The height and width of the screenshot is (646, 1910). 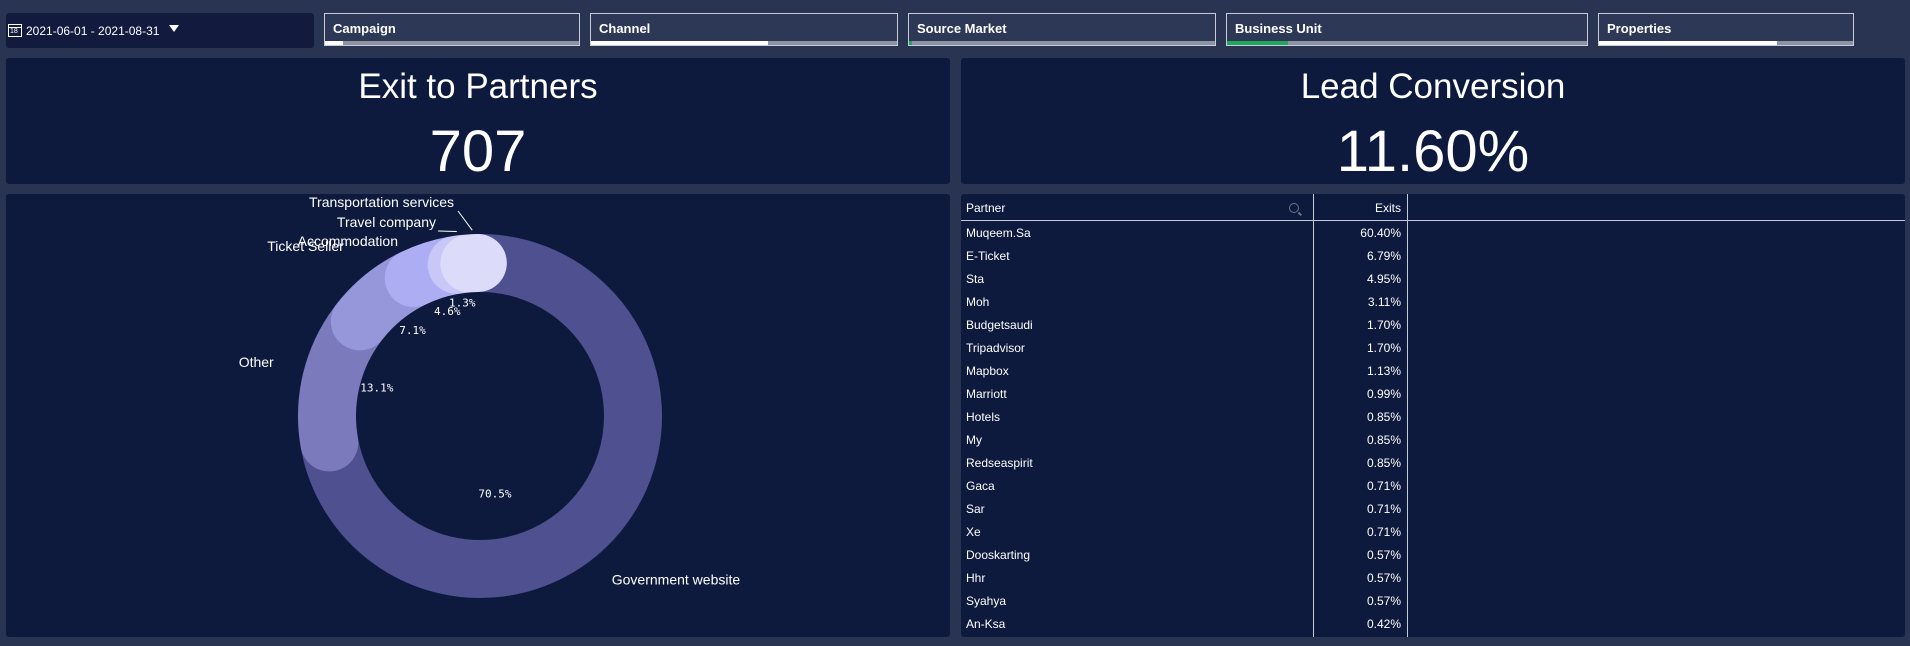 I want to click on filter-campaign: Campaign, so click(x=452, y=29).